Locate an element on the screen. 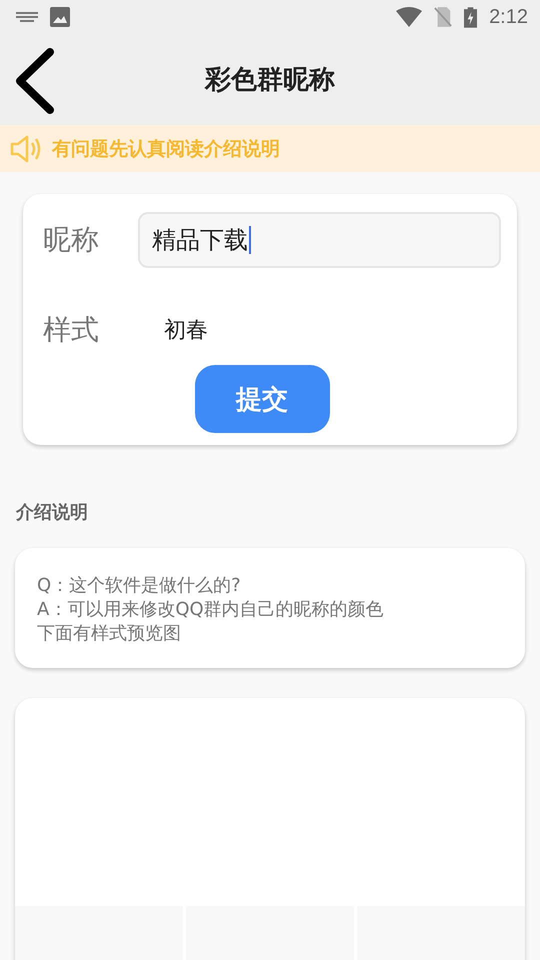  text-cursor is located at coordinates (250, 240).